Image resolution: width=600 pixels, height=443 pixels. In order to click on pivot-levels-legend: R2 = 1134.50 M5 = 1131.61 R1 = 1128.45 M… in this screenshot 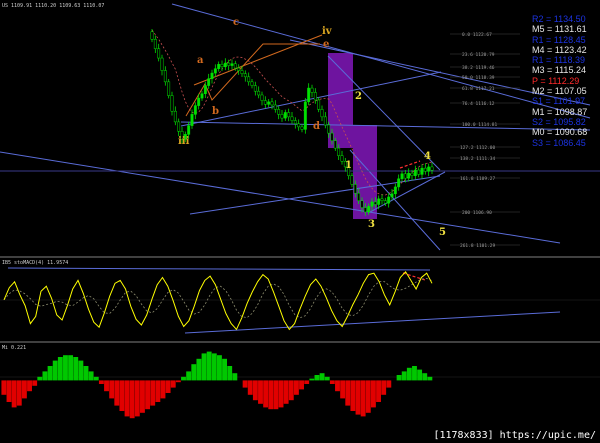, I will do `click(566, 81)`.